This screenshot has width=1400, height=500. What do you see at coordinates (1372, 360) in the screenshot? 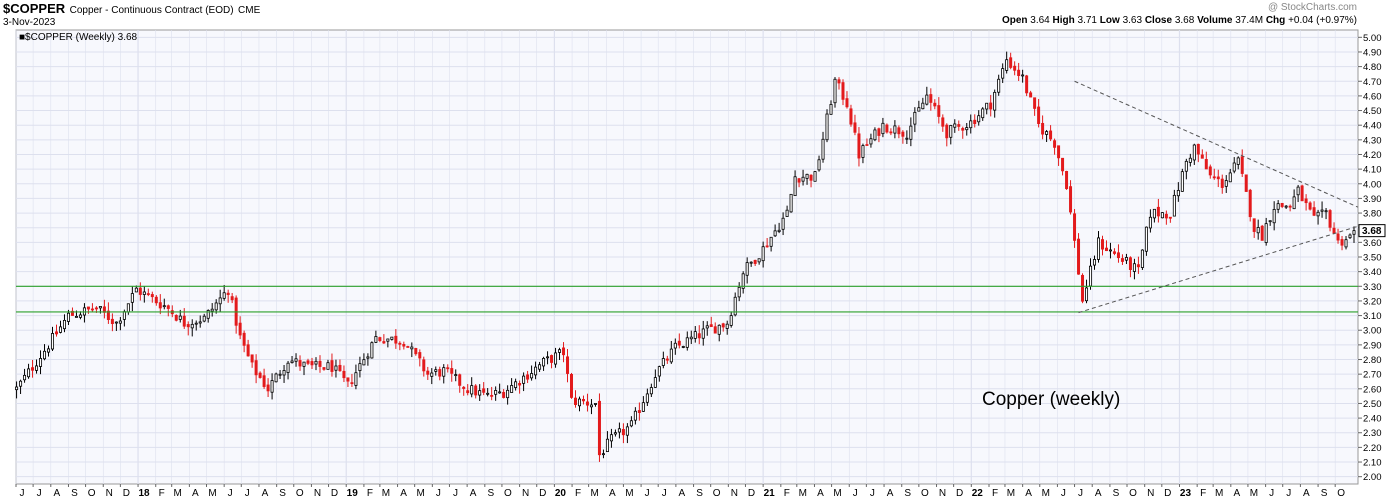
I see `y-tick-label: 2.80` at bounding box center [1372, 360].